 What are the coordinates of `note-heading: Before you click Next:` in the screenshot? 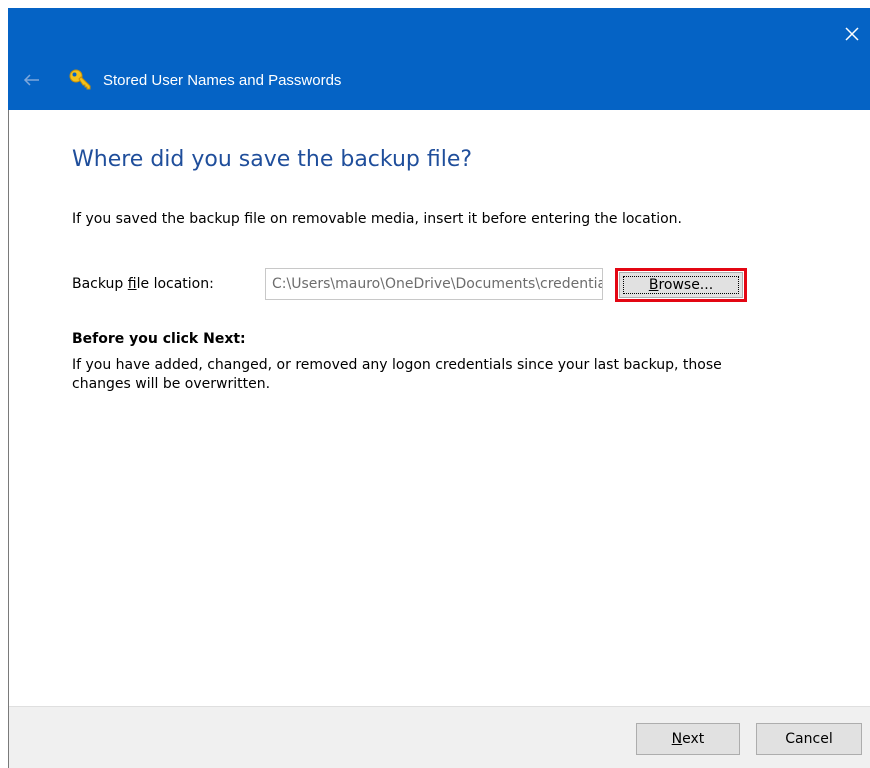 It's located at (159, 339).